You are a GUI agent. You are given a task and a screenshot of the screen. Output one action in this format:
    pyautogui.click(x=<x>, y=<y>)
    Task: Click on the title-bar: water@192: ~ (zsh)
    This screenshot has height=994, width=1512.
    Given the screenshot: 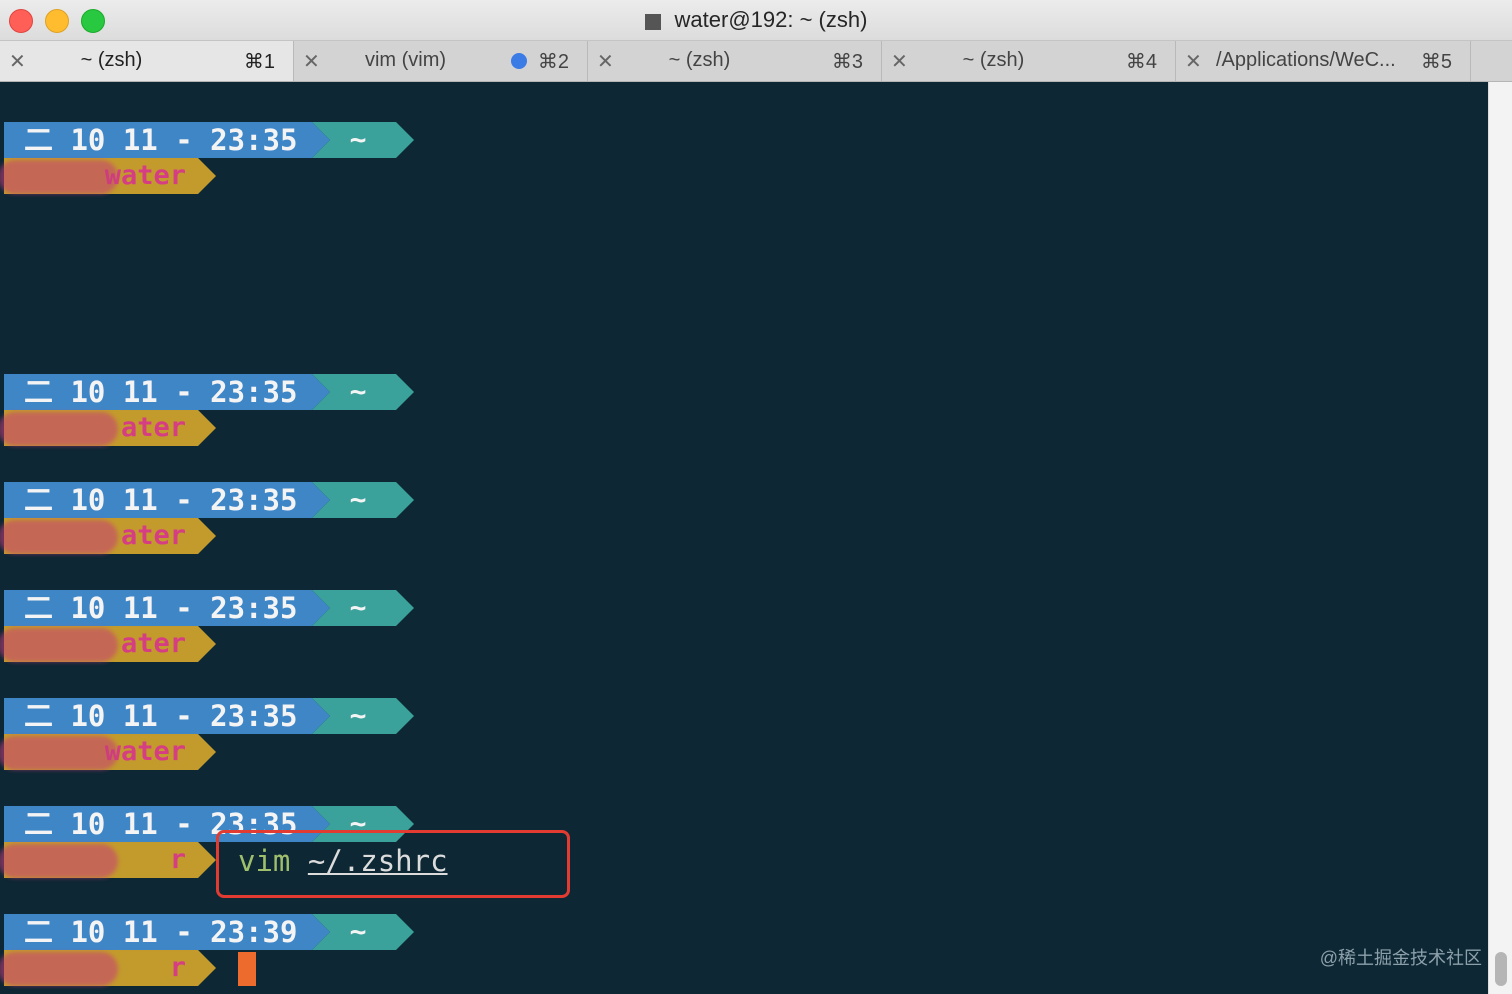 What is the action you would take?
    pyautogui.click(x=756, y=20)
    